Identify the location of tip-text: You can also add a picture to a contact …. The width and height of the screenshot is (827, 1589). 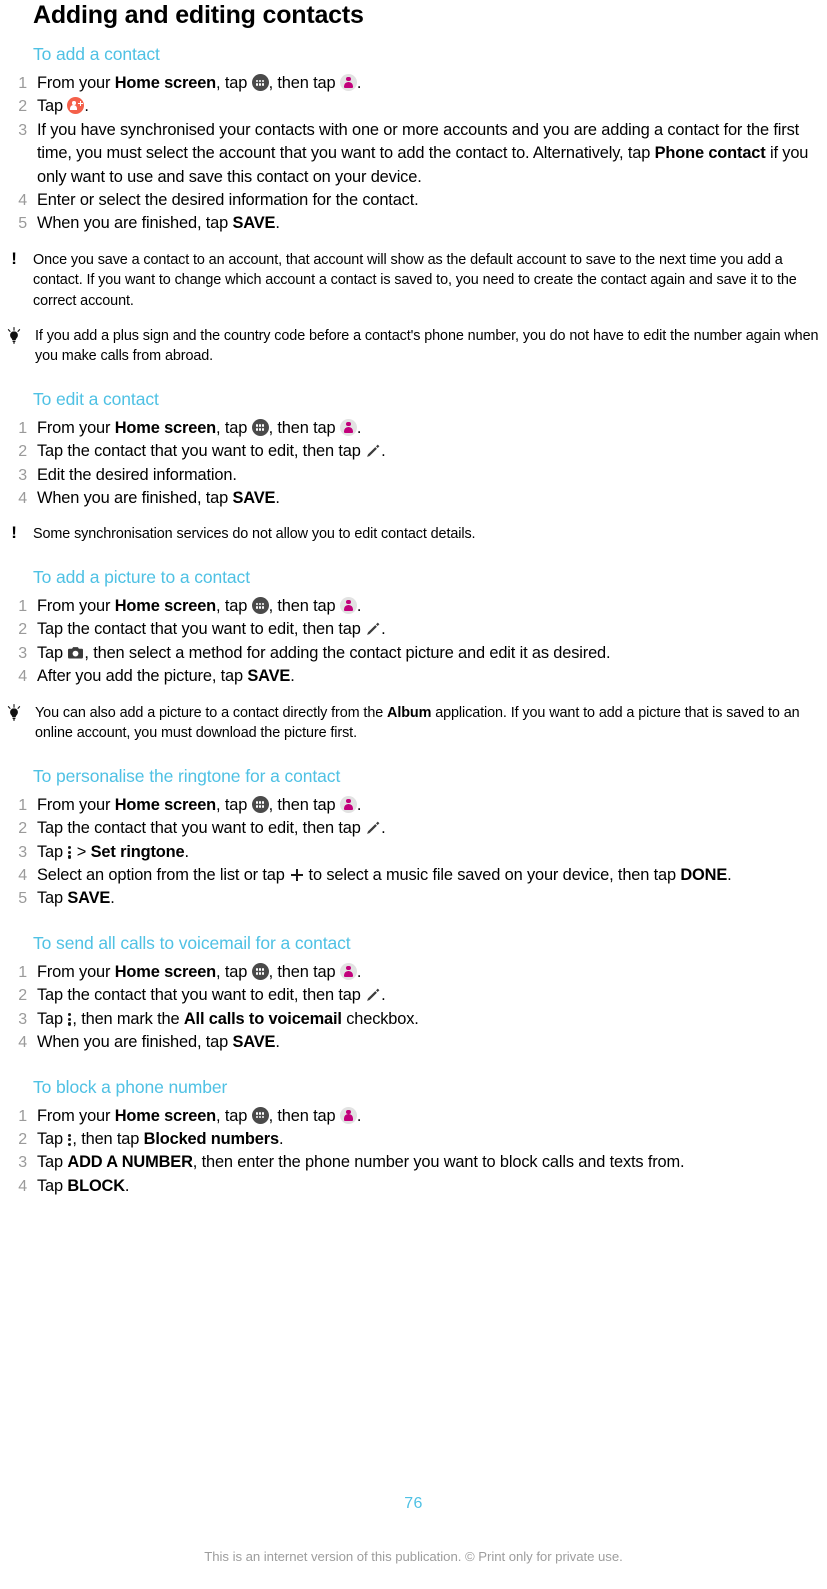
(417, 723).